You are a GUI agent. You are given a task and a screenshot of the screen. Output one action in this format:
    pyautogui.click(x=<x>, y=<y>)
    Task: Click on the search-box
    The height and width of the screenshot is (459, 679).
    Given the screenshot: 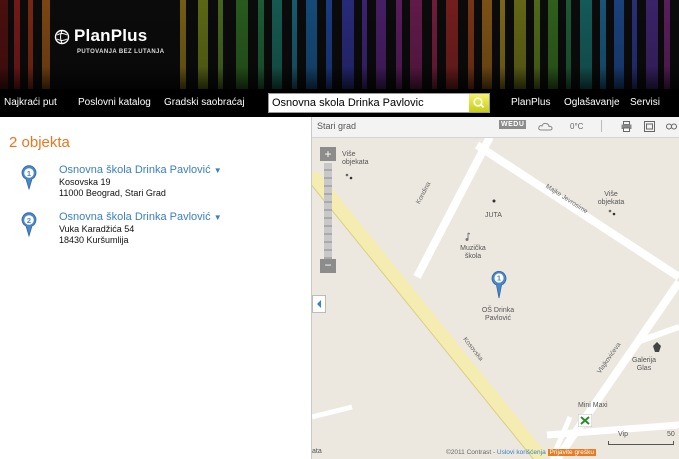 What is the action you would take?
    pyautogui.click(x=379, y=103)
    